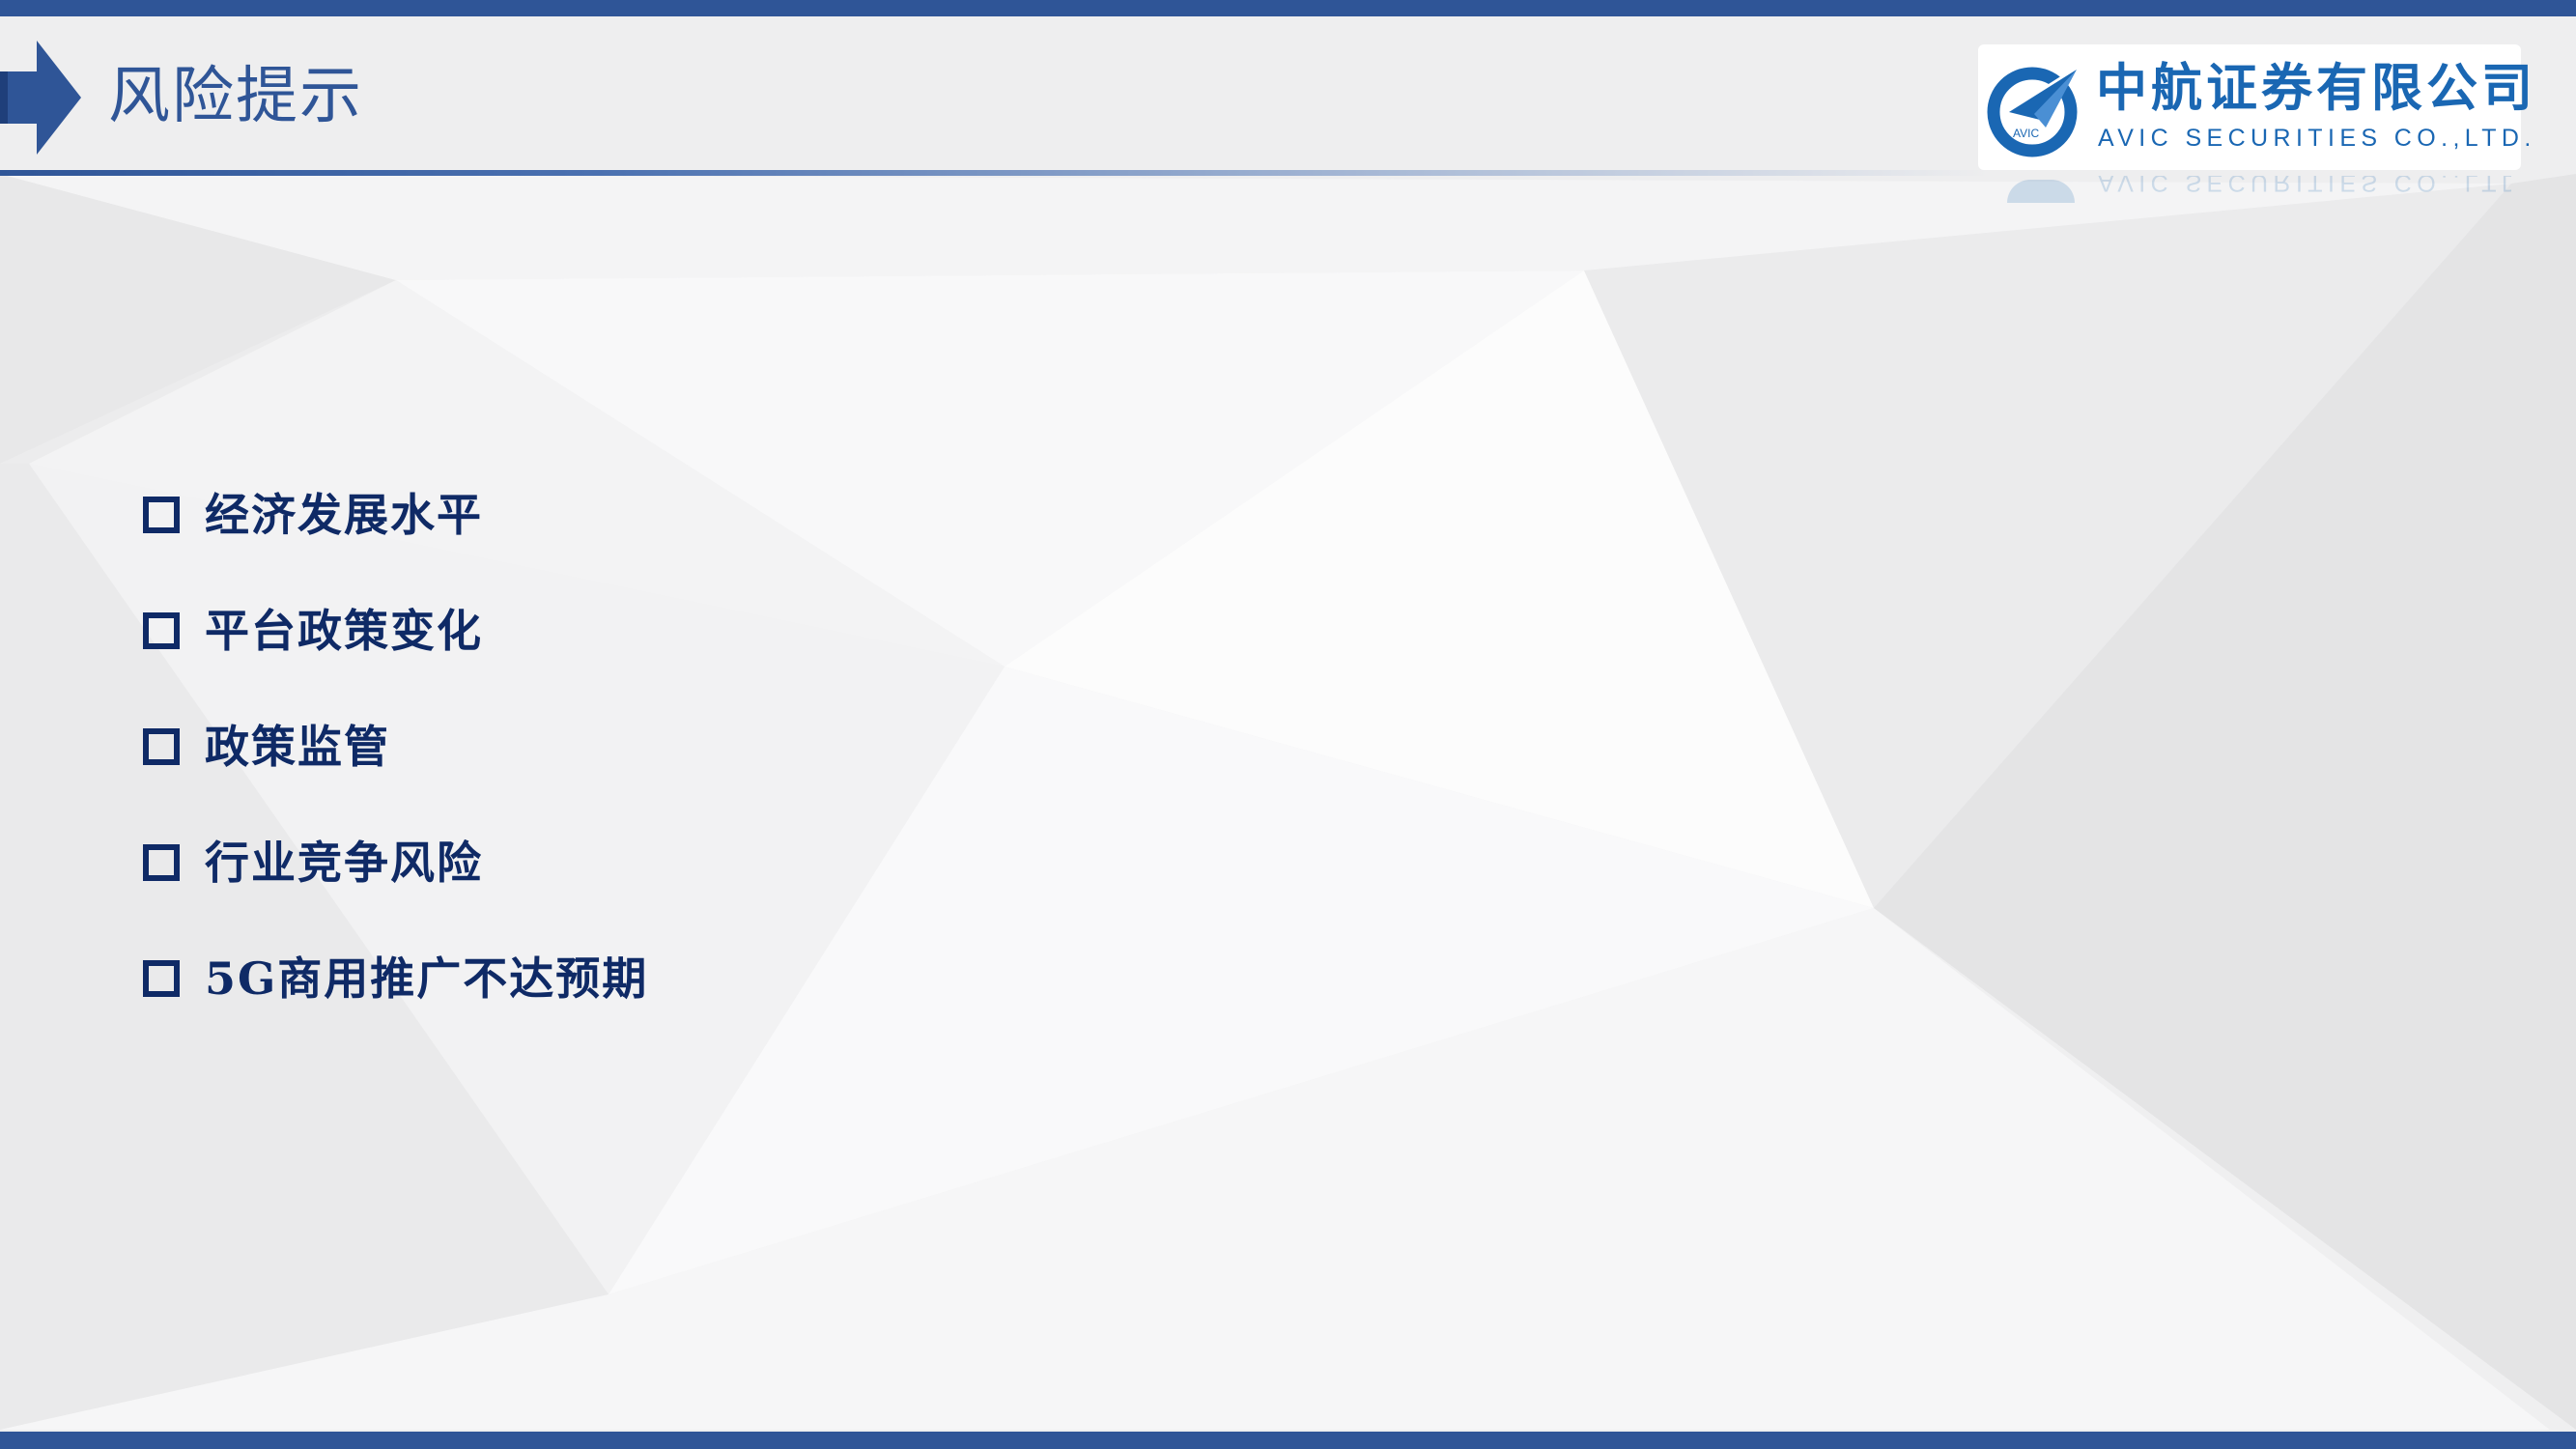 This screenshot has width=2576, height=1449. I want to click on list-item: 平台政策变化, so click(395, 657).